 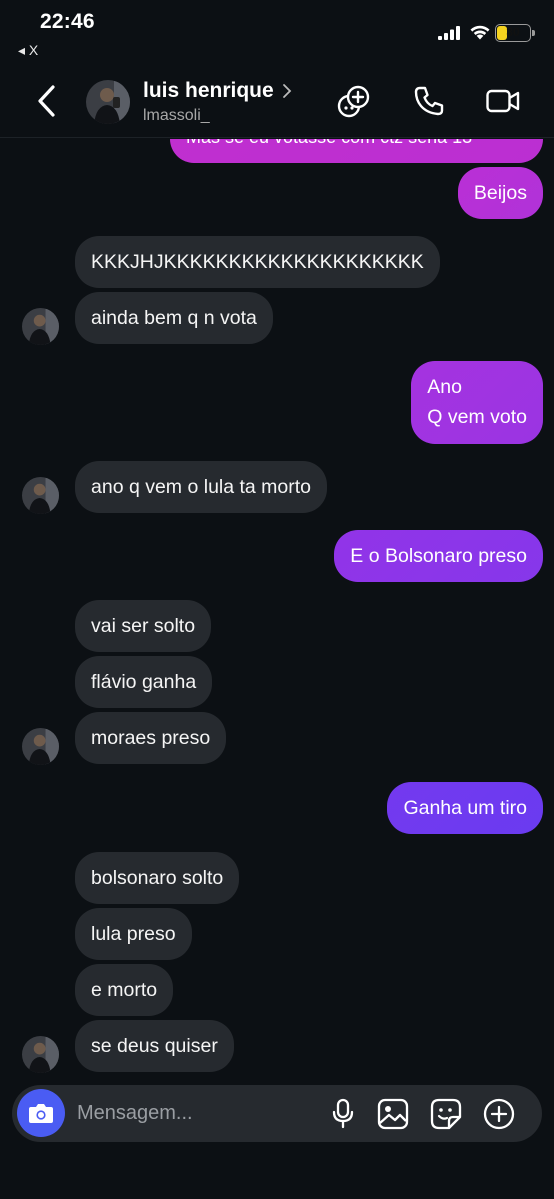 What do you see at coordinates (277, 33) in the screenshot?
I see `status-bar: 22:46 ◂ X 30` at bounding box center [277, 33].